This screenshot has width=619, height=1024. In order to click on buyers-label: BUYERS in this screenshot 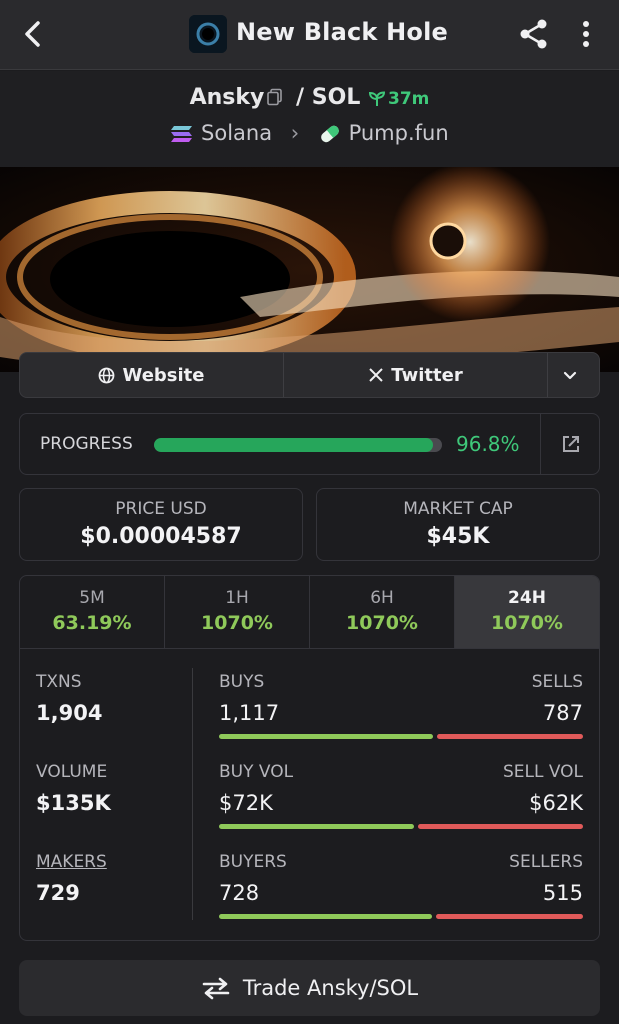, I will do `click(253, 862)`.